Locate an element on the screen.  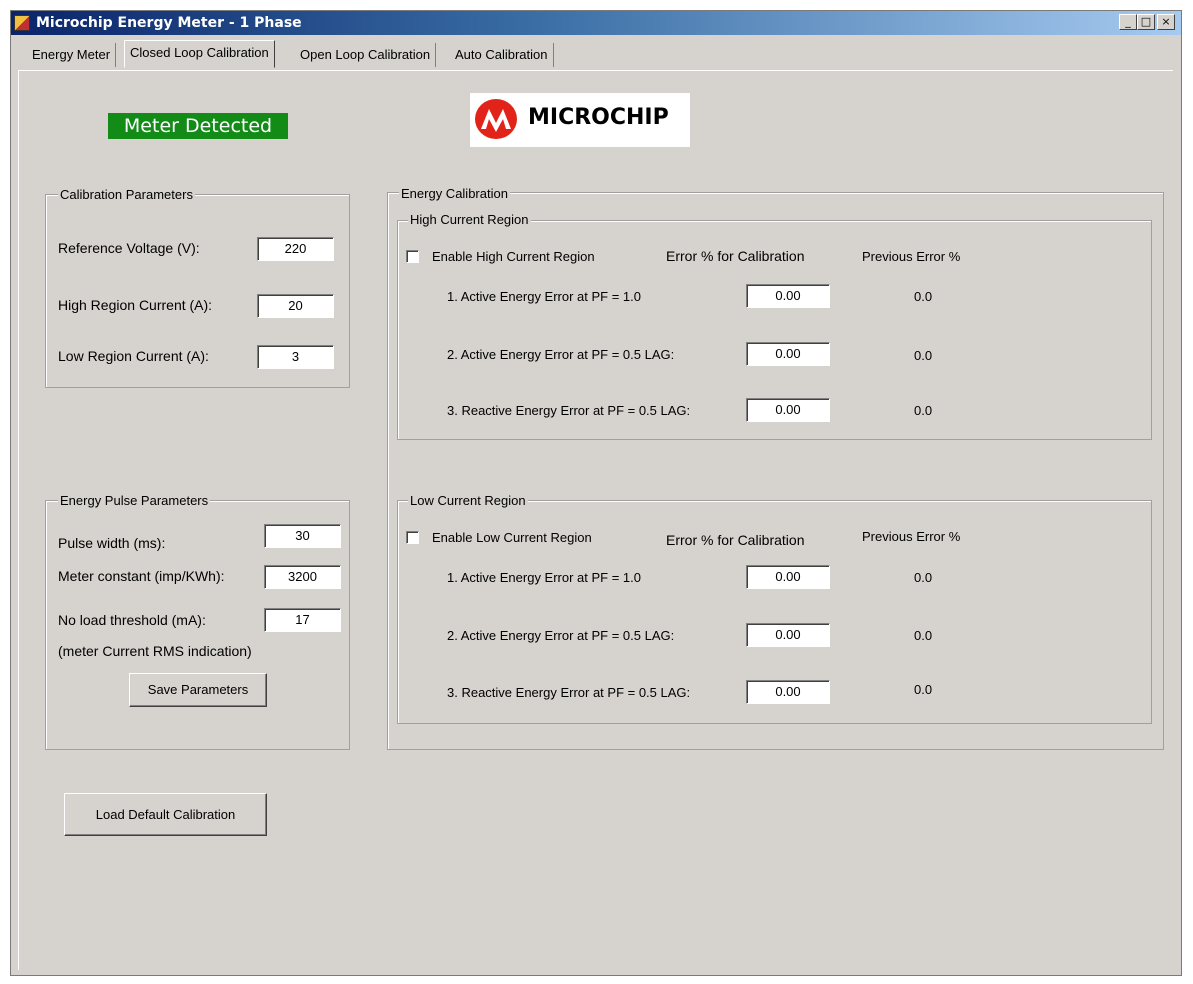
enable-low-current-label: Enable Low Current Region is located at coordinates (512, 537).